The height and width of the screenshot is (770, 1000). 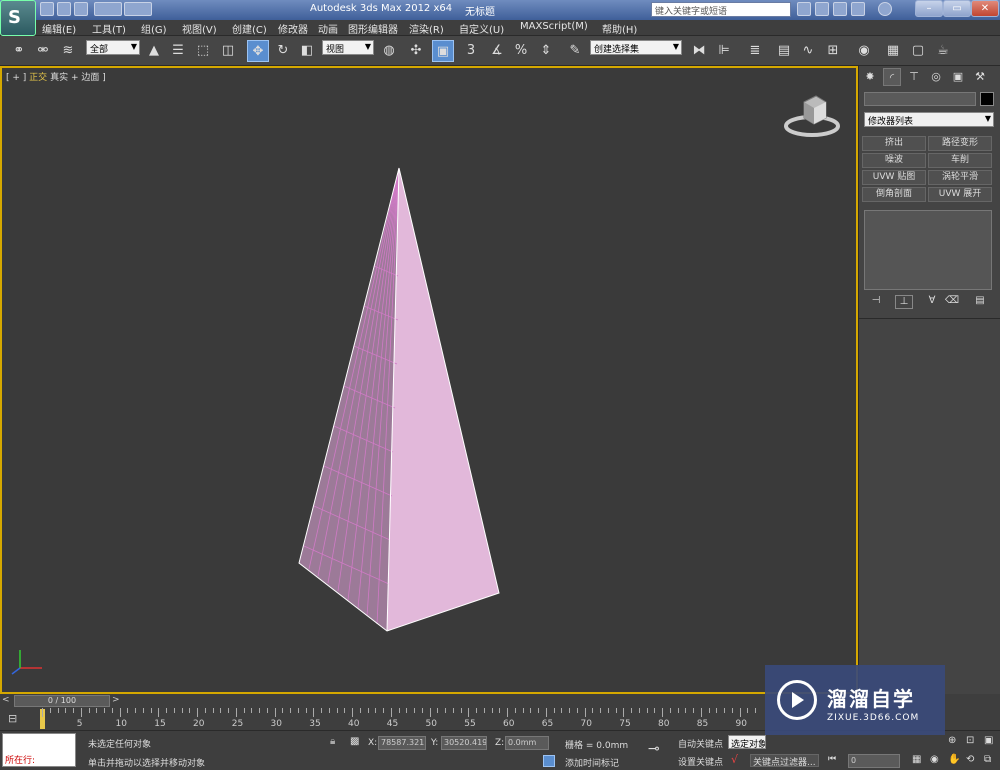 I want to click on modifier-button-uvw-map: UVW 贴图, so click(x=894, y=177).